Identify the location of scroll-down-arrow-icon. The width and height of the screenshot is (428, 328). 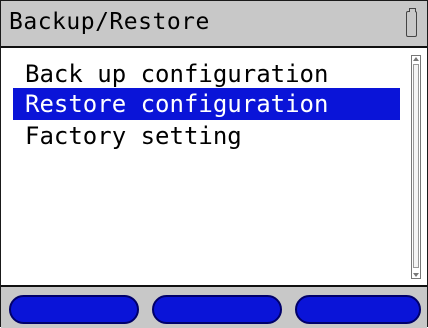
(416, 275).